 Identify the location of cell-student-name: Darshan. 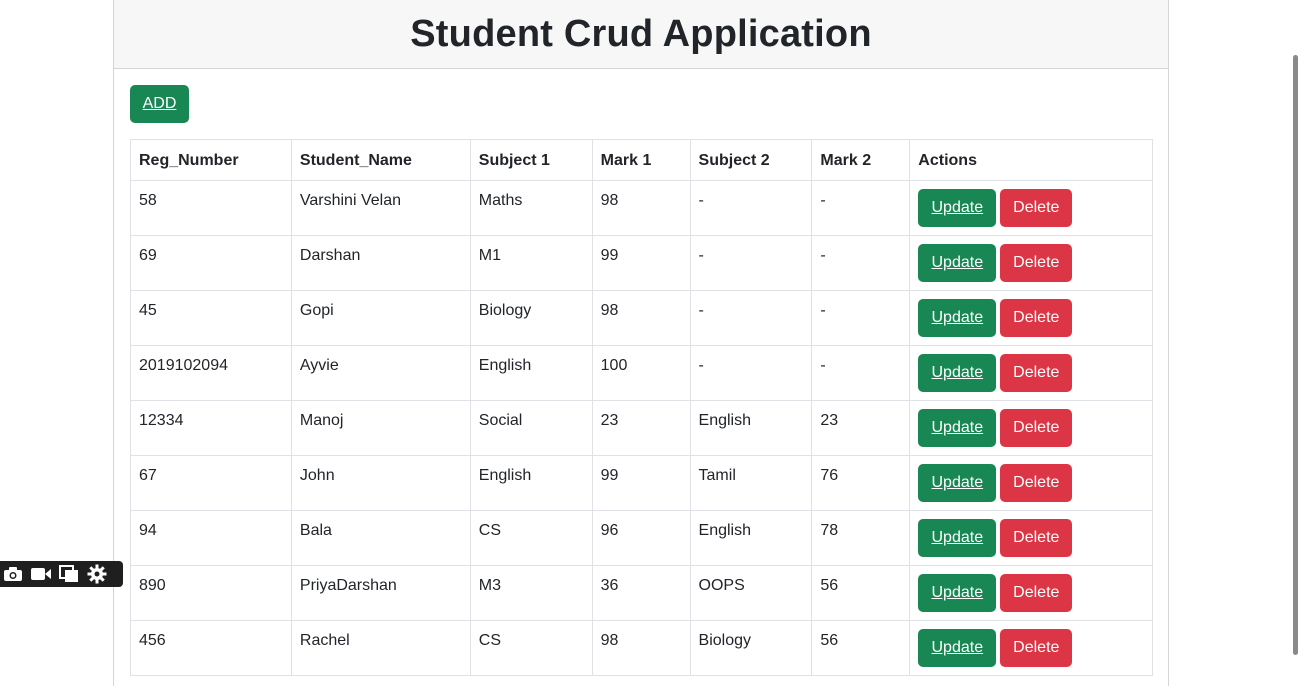
(380, 263).